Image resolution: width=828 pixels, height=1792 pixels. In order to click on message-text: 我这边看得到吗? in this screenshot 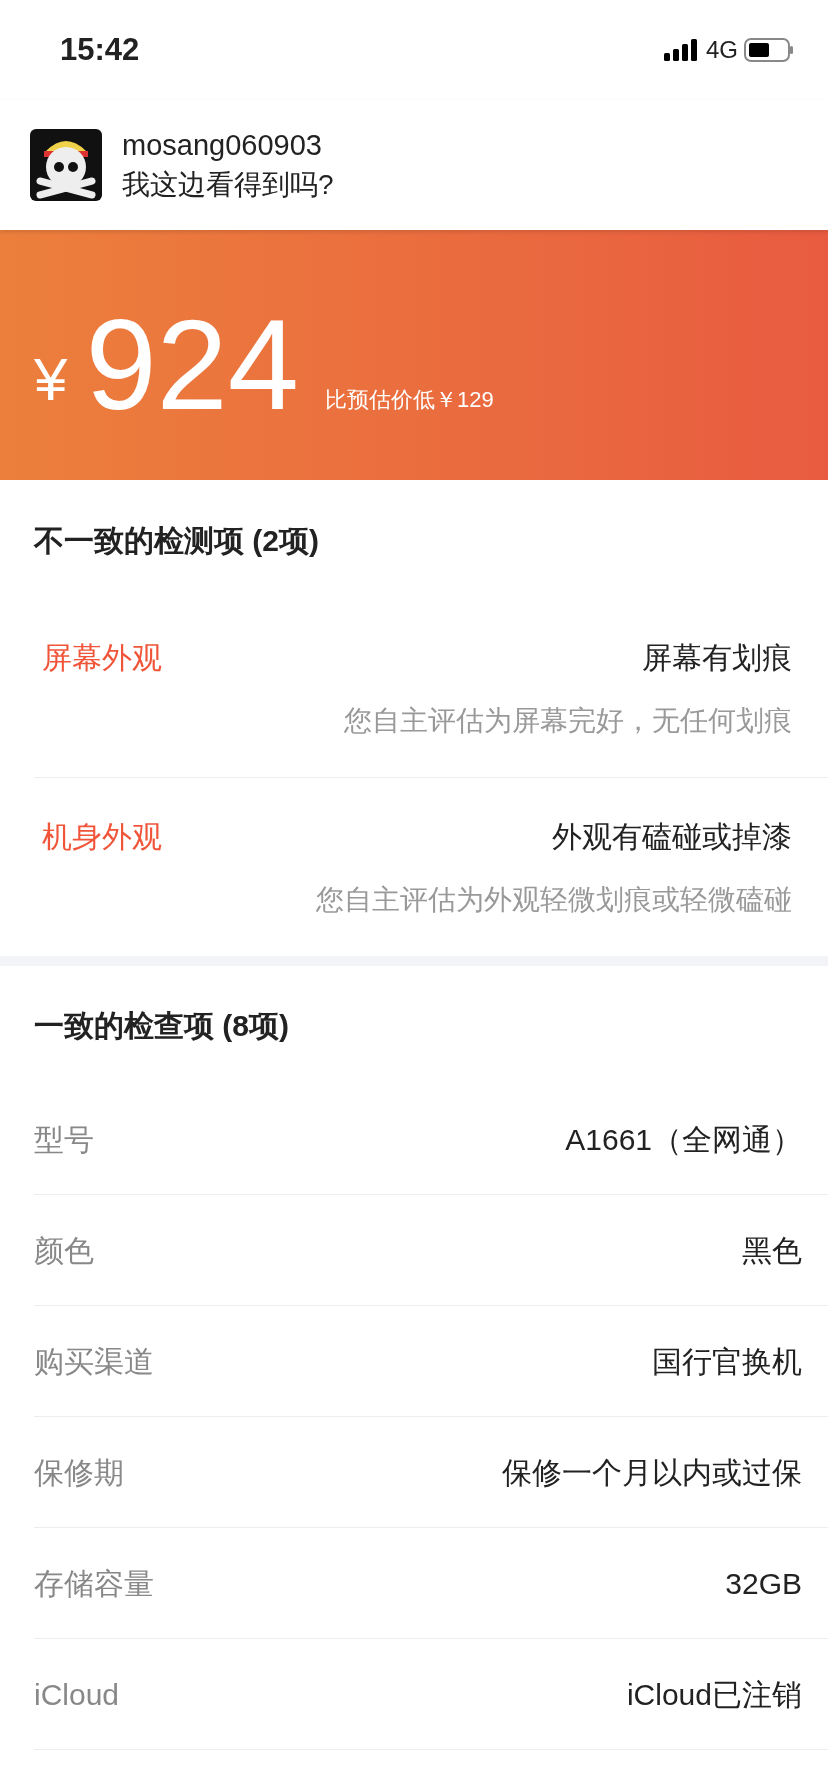, I will do `click(228, 185)`.